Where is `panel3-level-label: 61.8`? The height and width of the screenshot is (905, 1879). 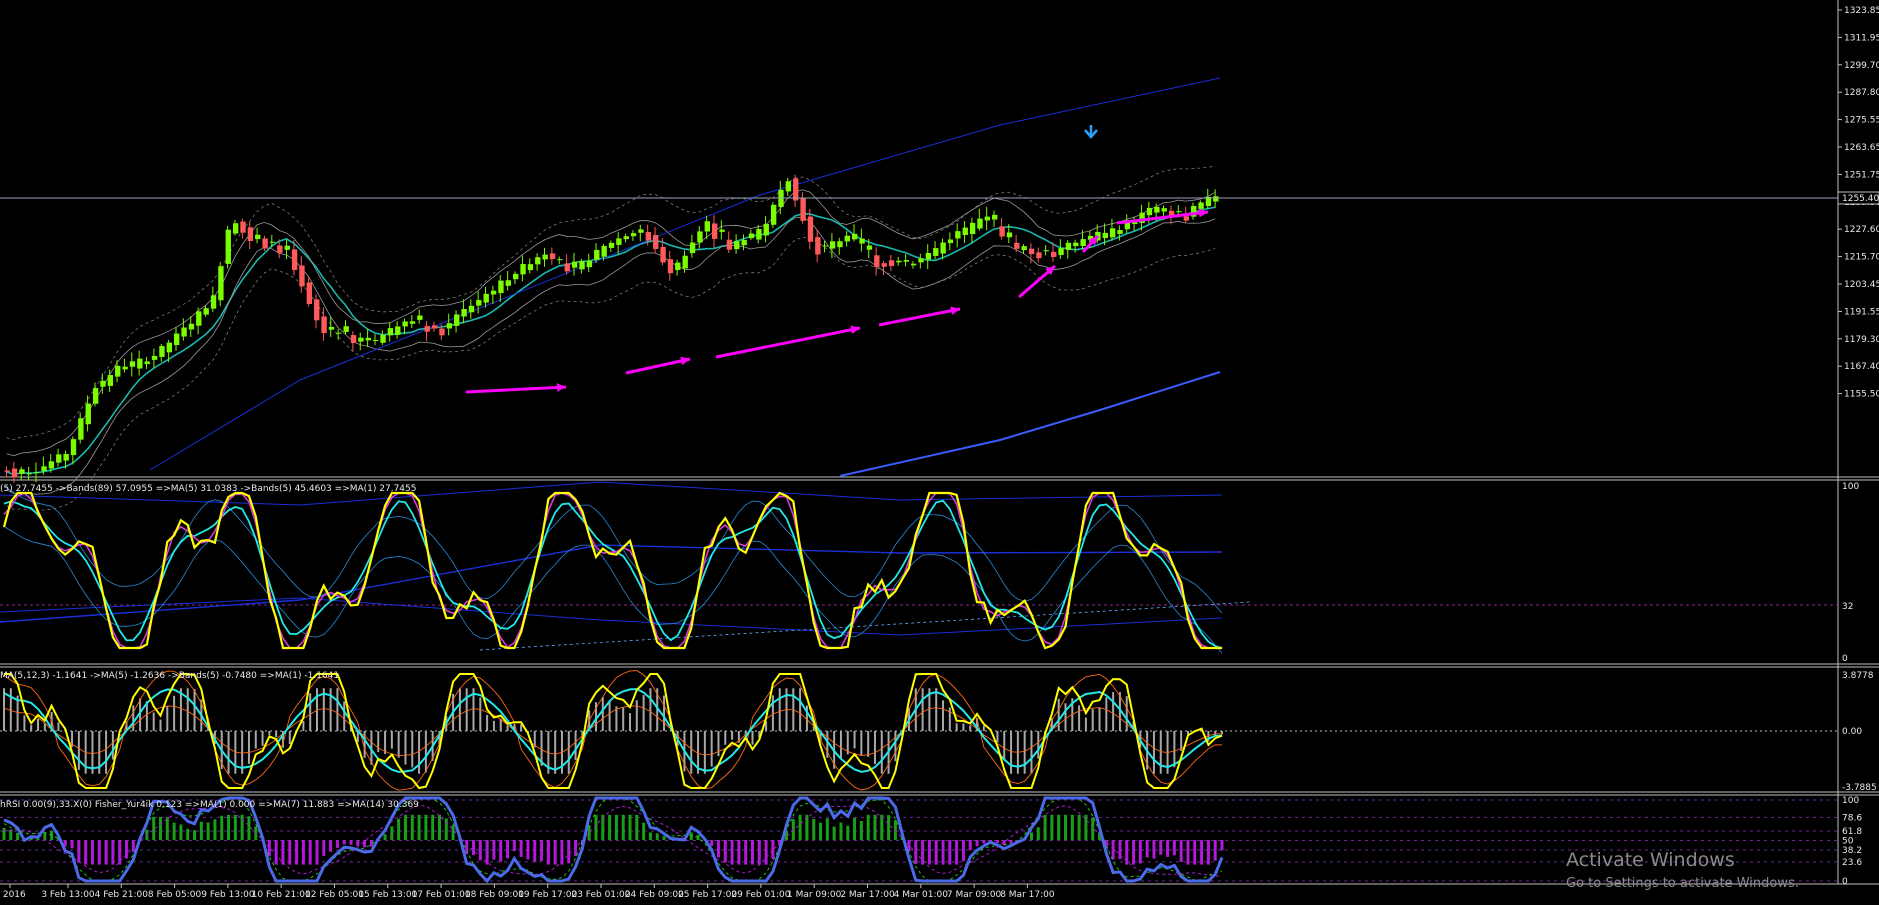
panel3-level-label: 61.8 is located at coordinates (1852, 832).